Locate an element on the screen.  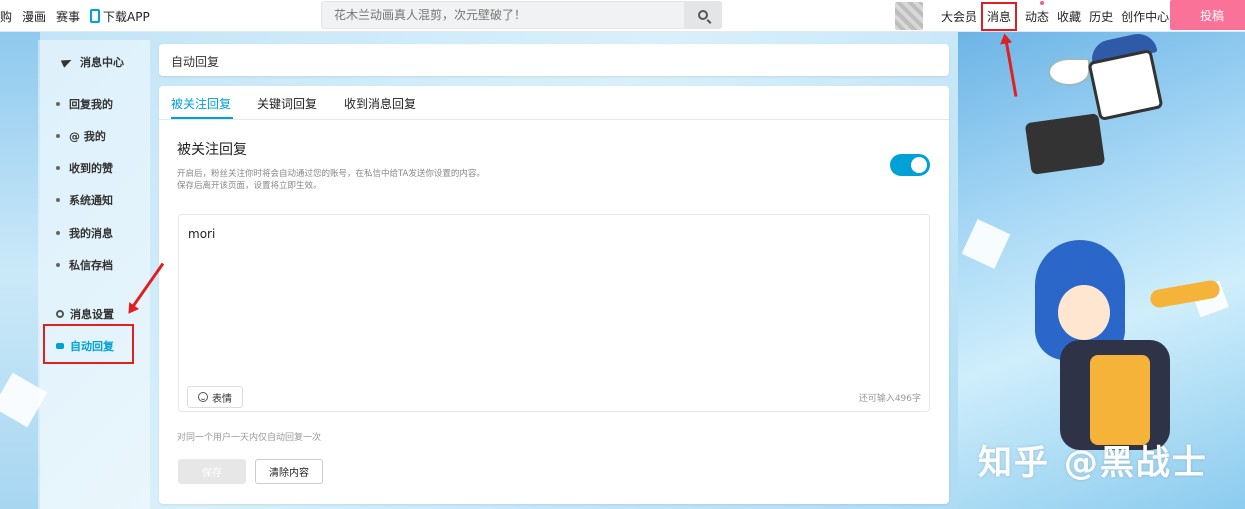
nav-vip: 大会员 is located at coordinates (959, 16).